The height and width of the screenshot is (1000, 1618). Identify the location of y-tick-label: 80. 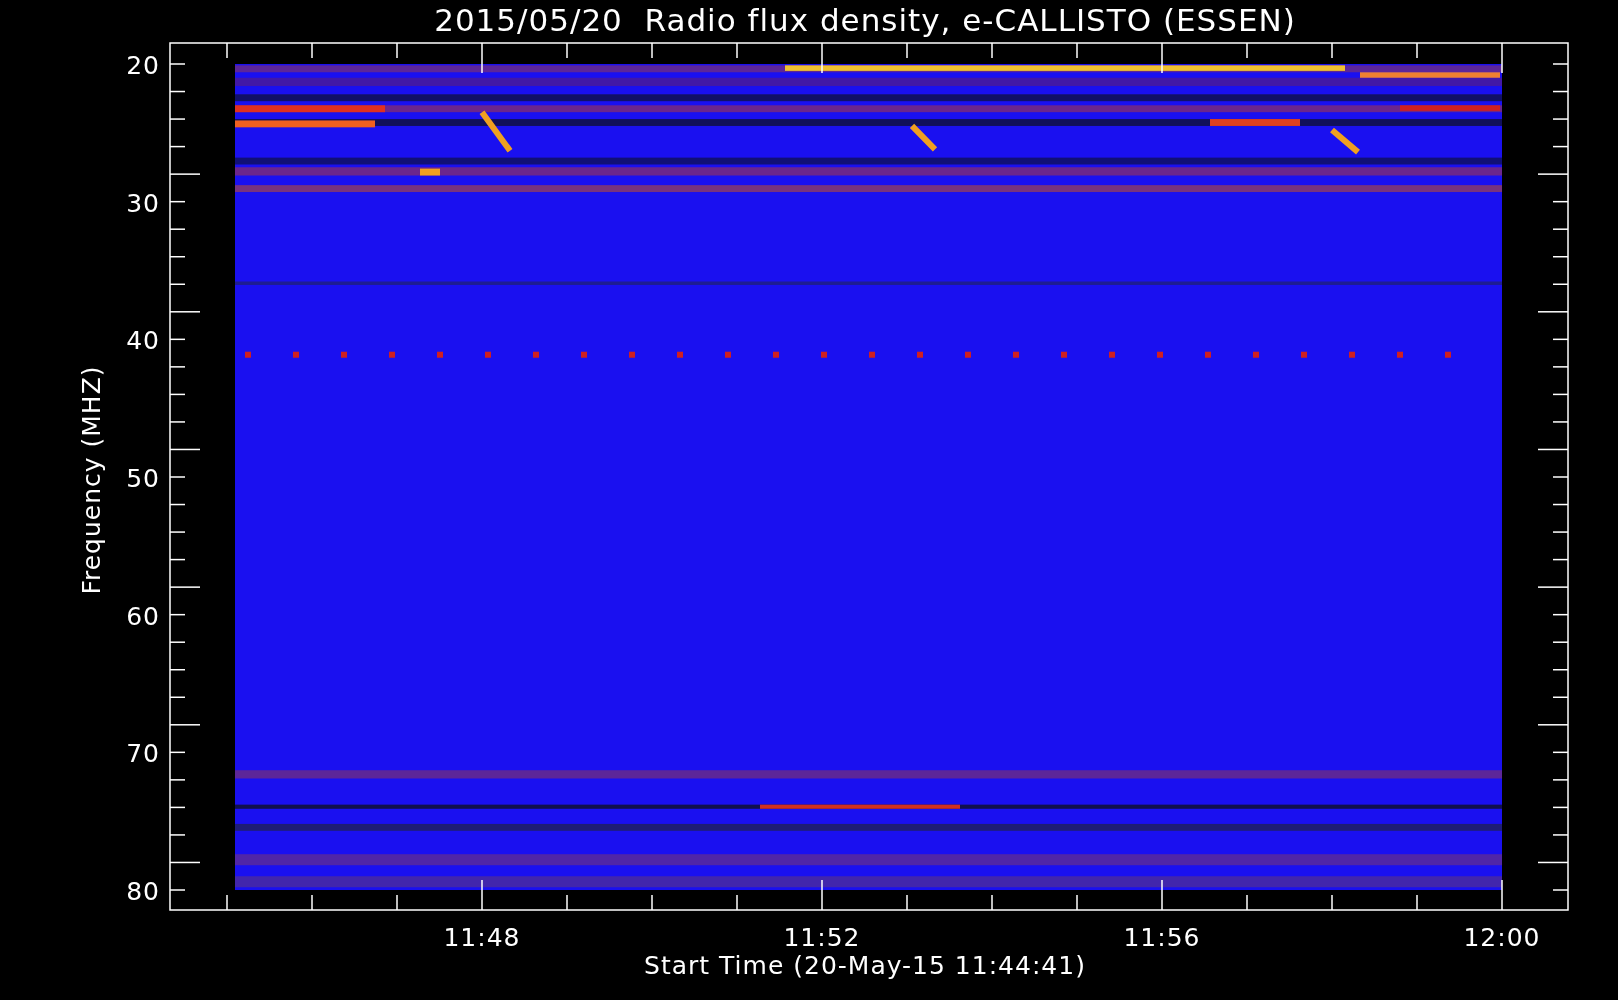
(143, 891).